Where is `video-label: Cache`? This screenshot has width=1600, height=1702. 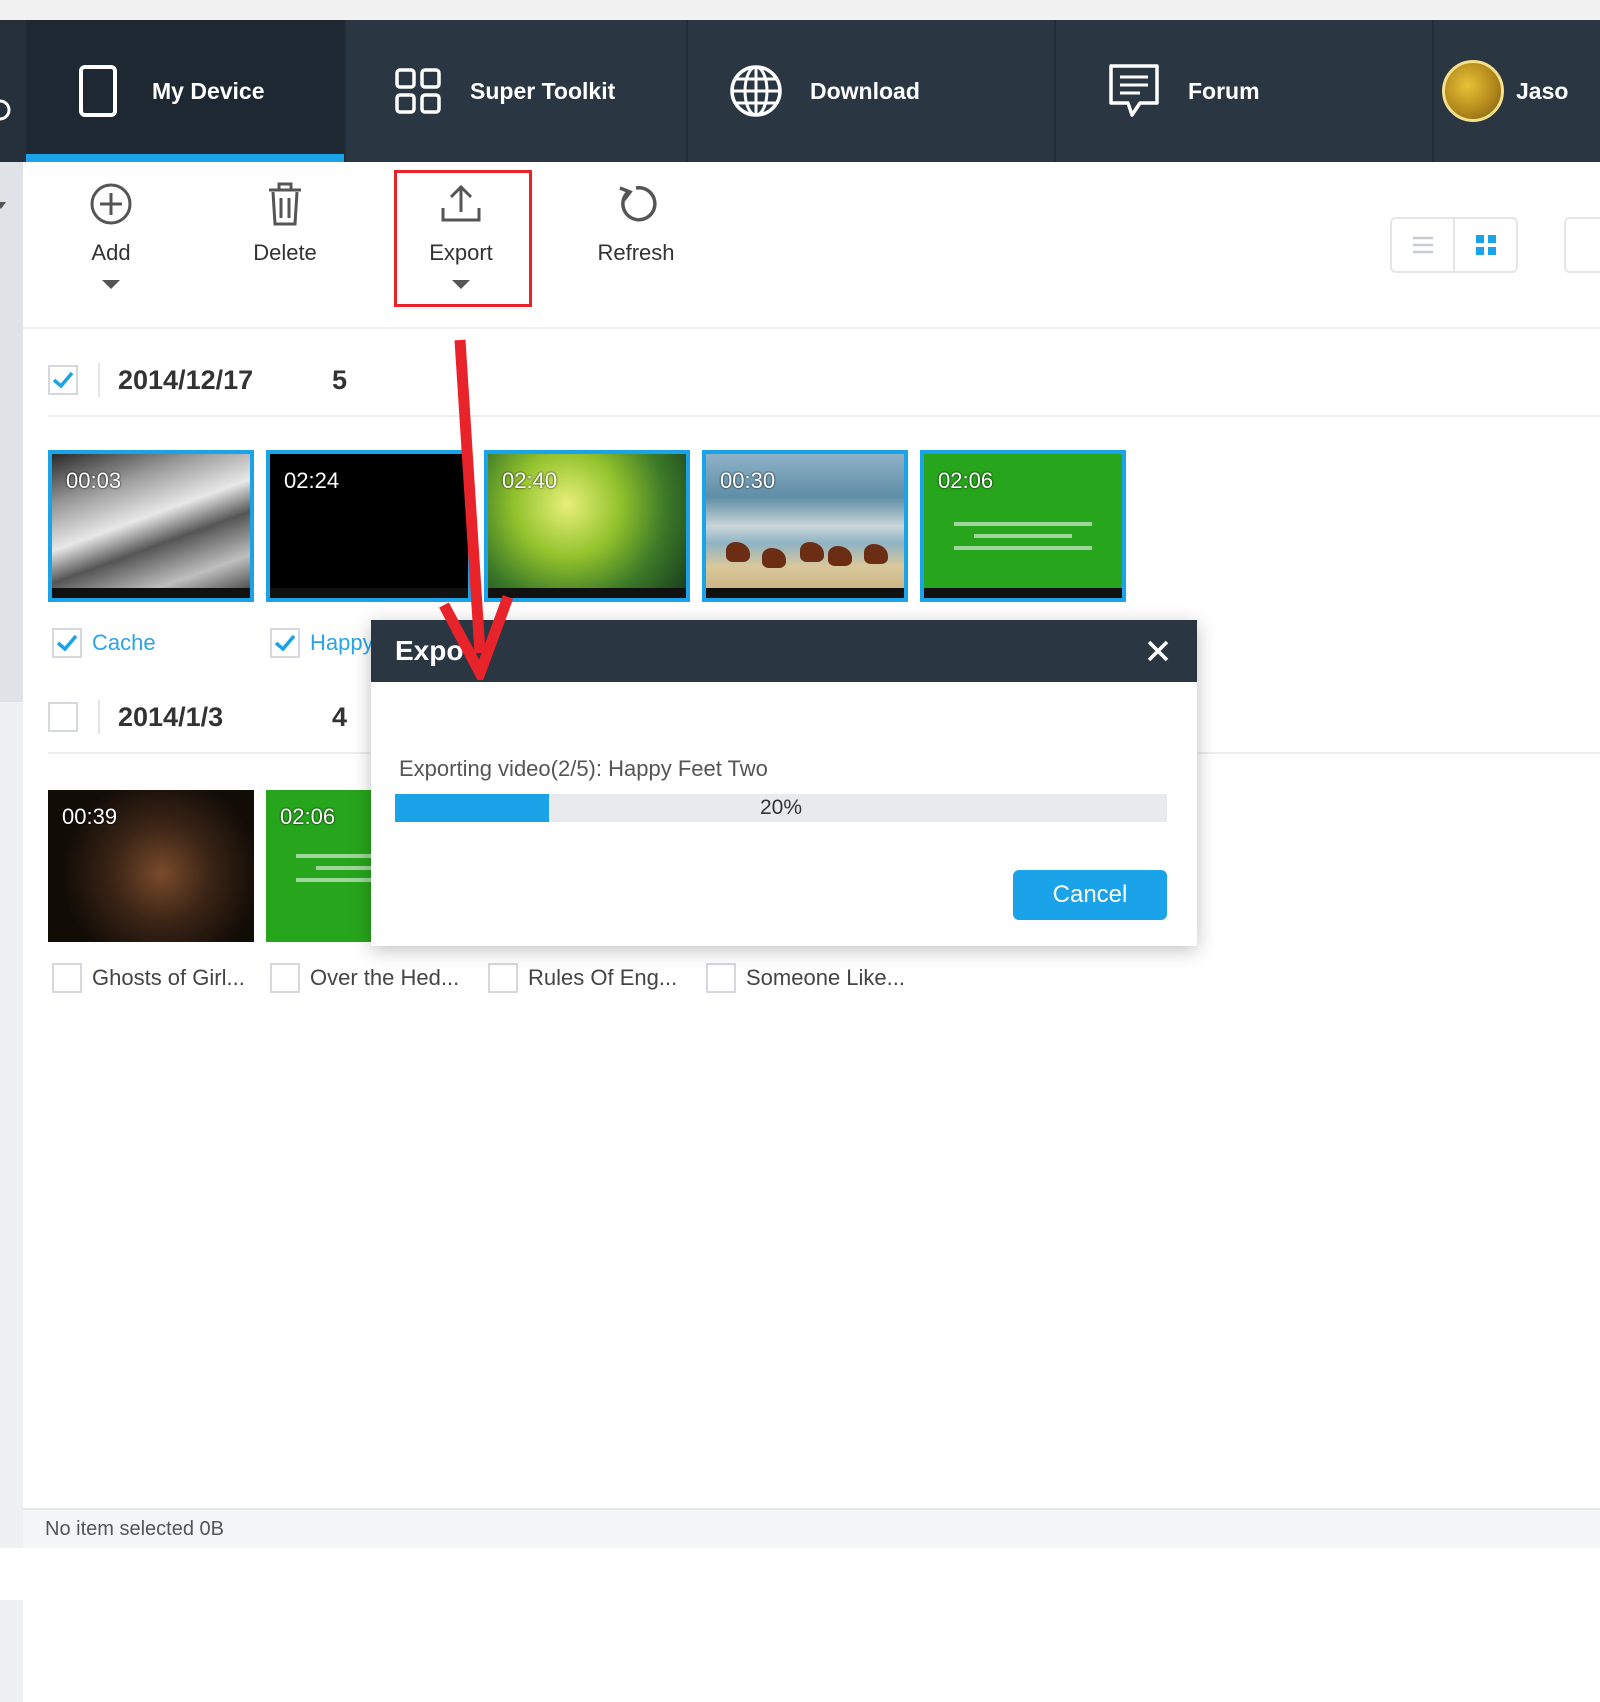
video-label: Cache is located at coordinates (161, 643).